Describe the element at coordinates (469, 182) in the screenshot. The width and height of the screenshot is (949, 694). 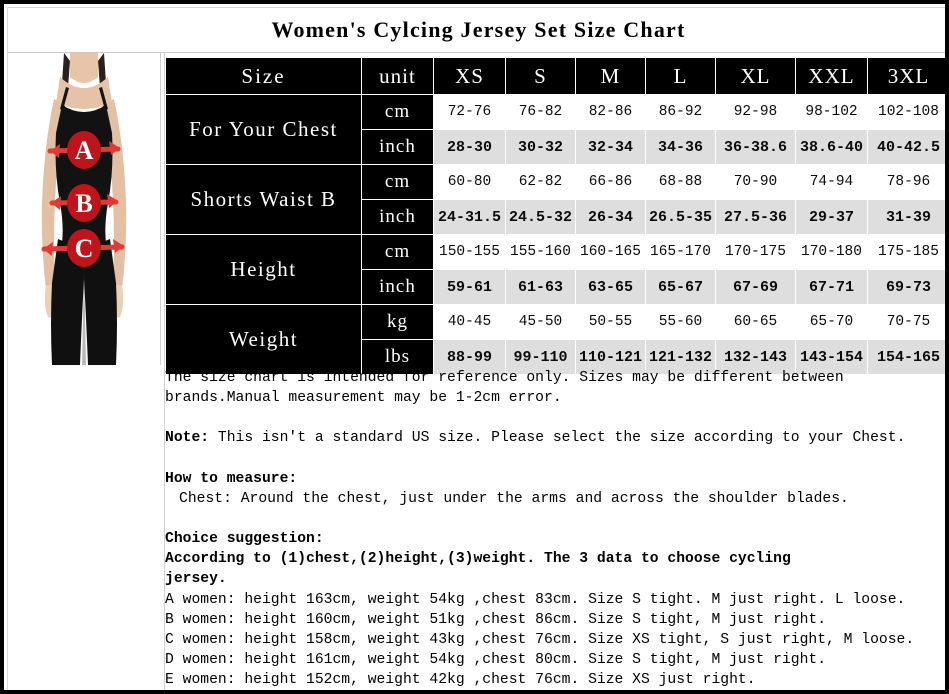
I see `value-cell: 60-80` at that location.